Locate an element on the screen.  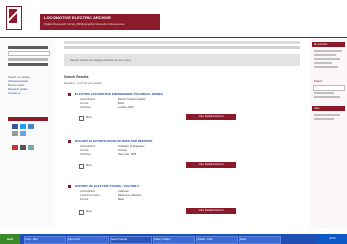
system-tray-clock: 10:42 is located at coordinates (332, 239).